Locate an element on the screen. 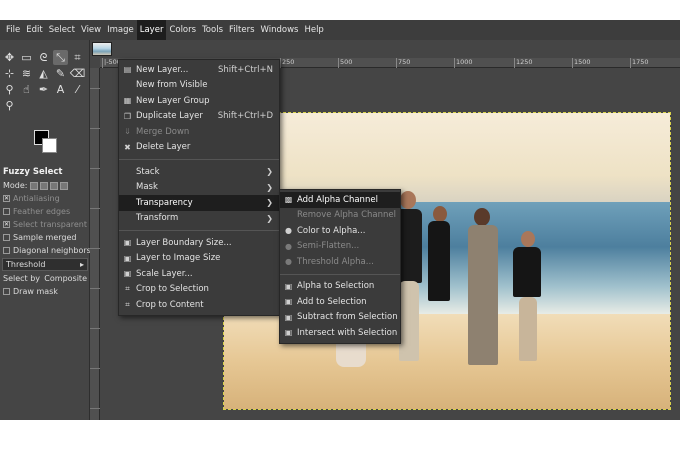  select-by-value: Composite is located at coordinates (65, 278).